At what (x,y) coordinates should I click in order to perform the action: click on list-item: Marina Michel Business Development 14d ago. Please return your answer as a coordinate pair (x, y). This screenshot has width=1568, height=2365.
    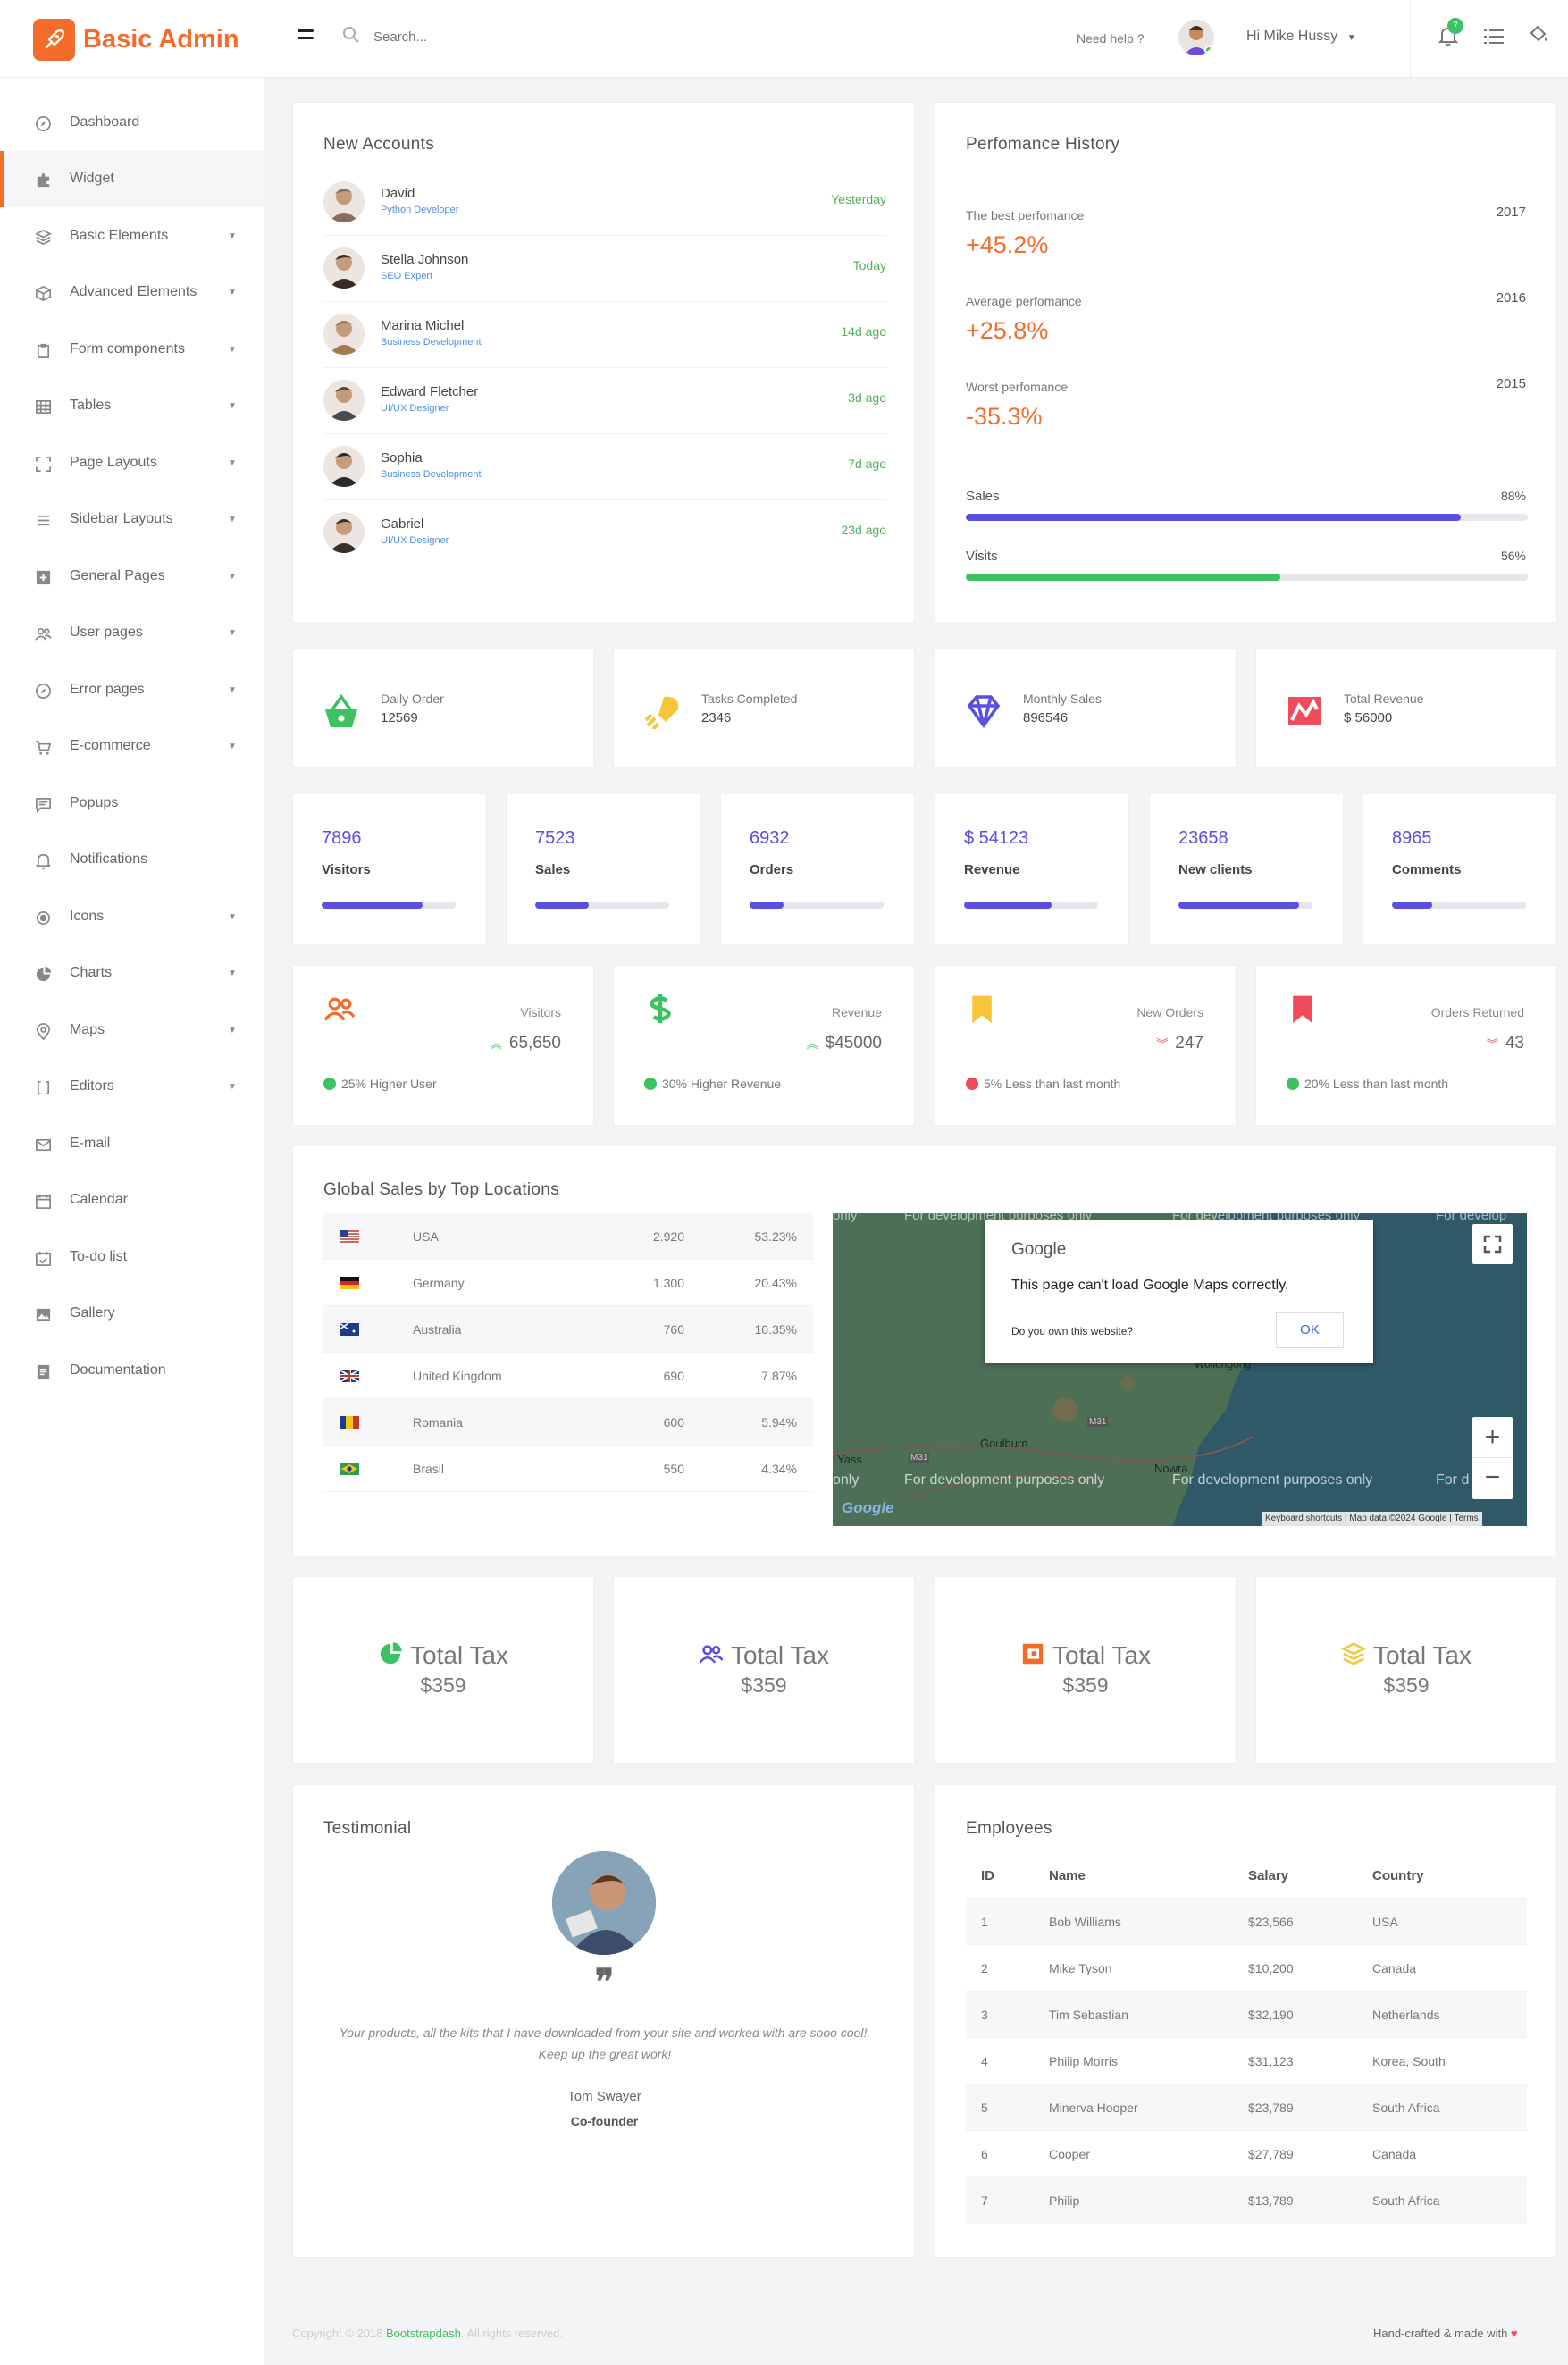
    Looking at the image, I should click on (604, 335).